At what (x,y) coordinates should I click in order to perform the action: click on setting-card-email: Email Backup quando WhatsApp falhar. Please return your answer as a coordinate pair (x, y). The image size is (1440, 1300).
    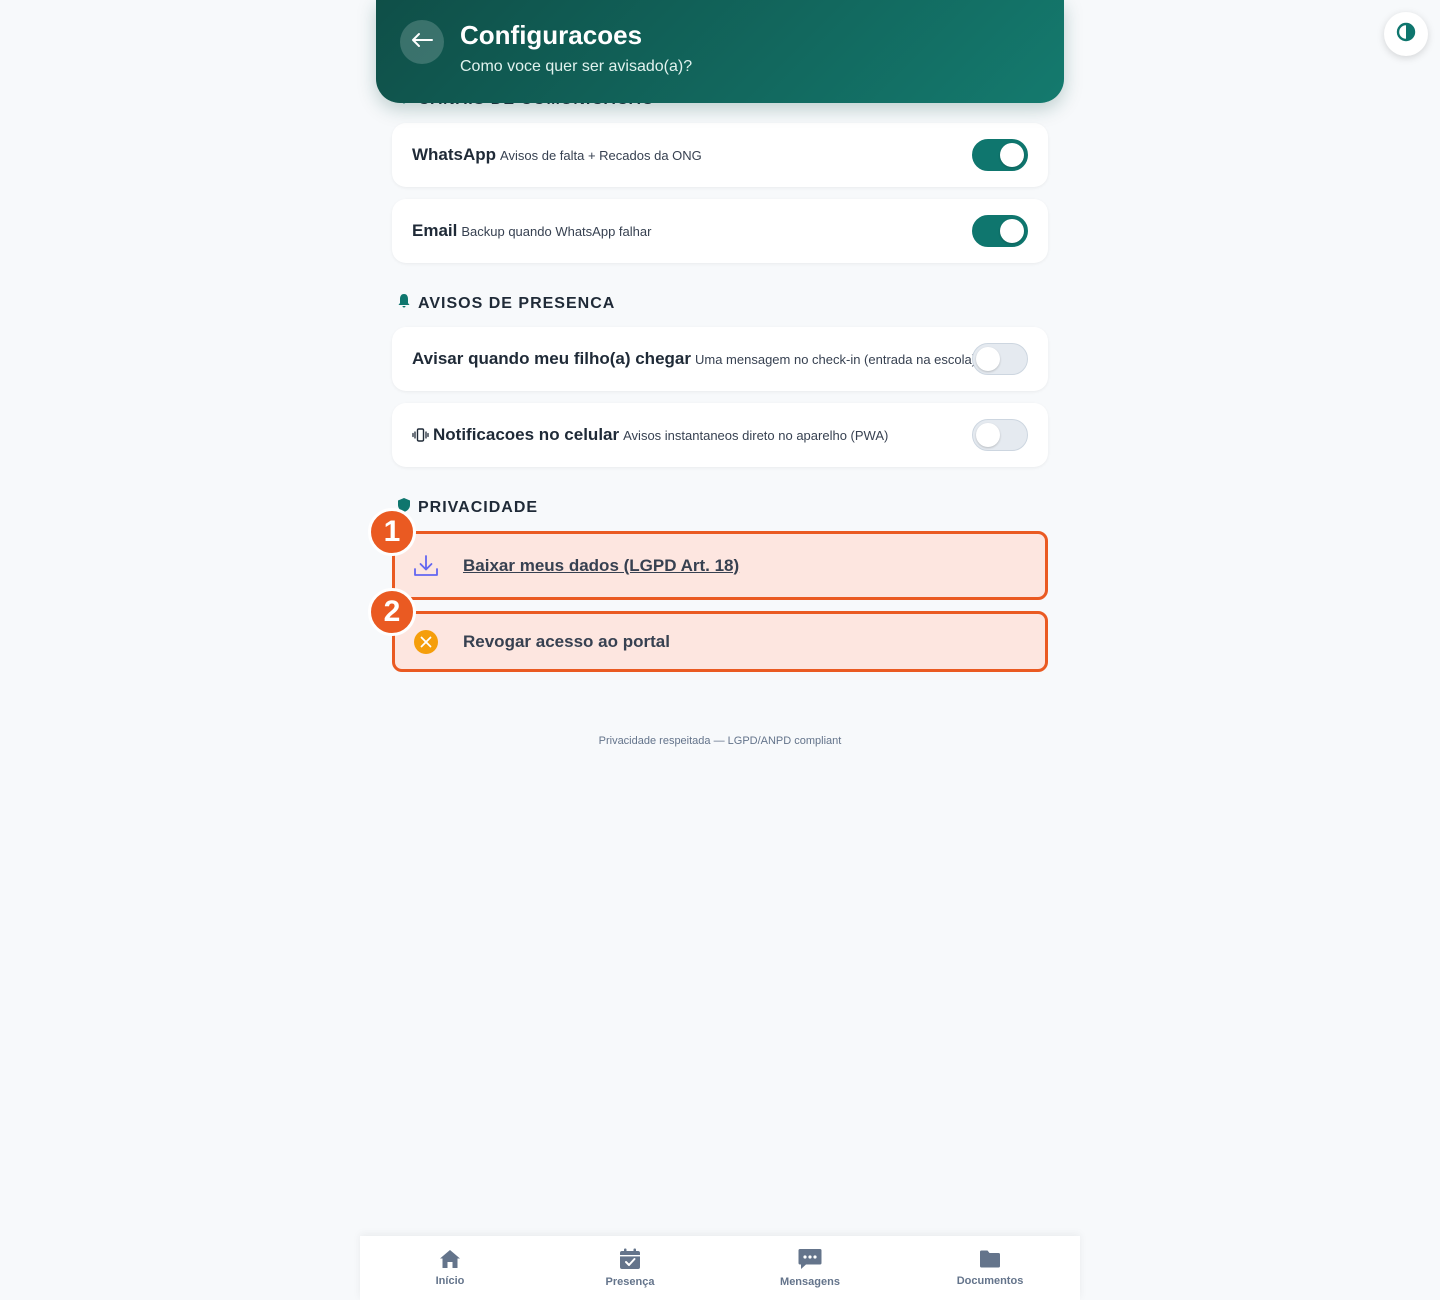
    Looking at the image, I should click on (720, 231).